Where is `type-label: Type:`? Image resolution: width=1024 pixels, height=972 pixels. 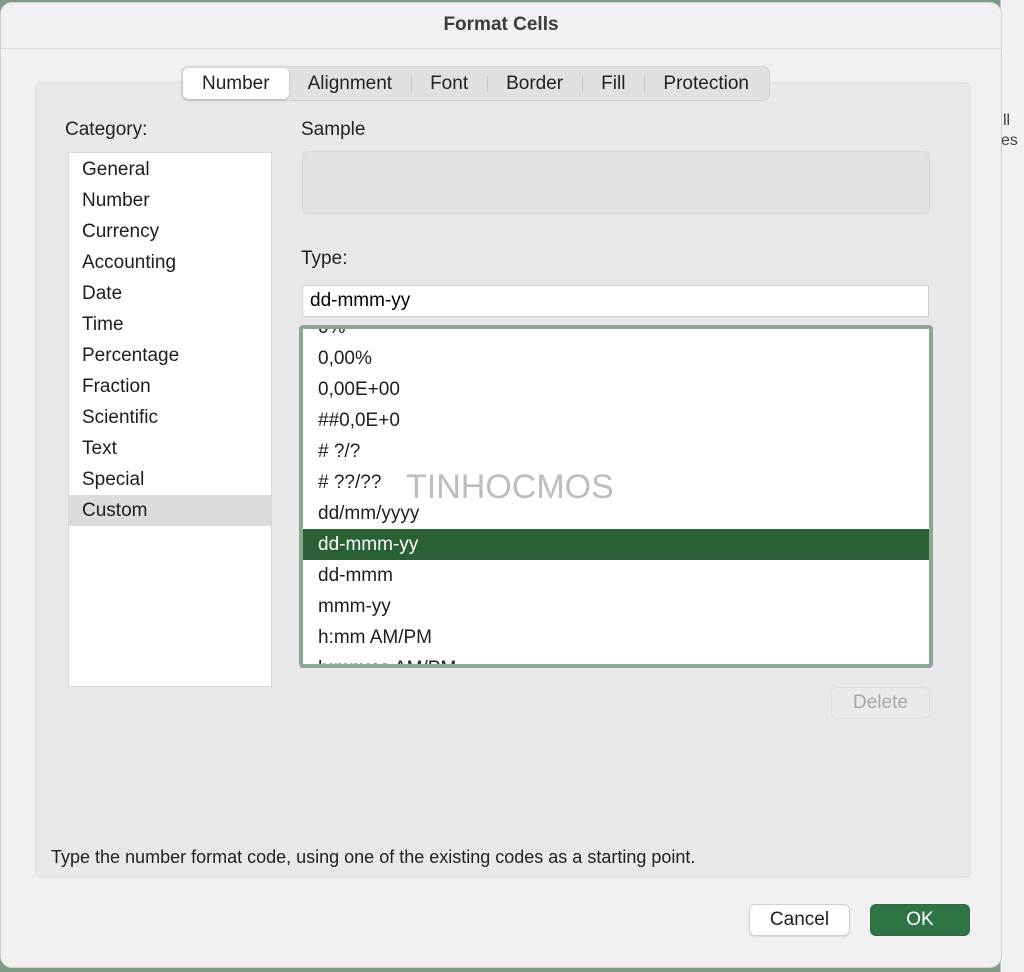
type-label: Type: is located at coordinates (324, 258).